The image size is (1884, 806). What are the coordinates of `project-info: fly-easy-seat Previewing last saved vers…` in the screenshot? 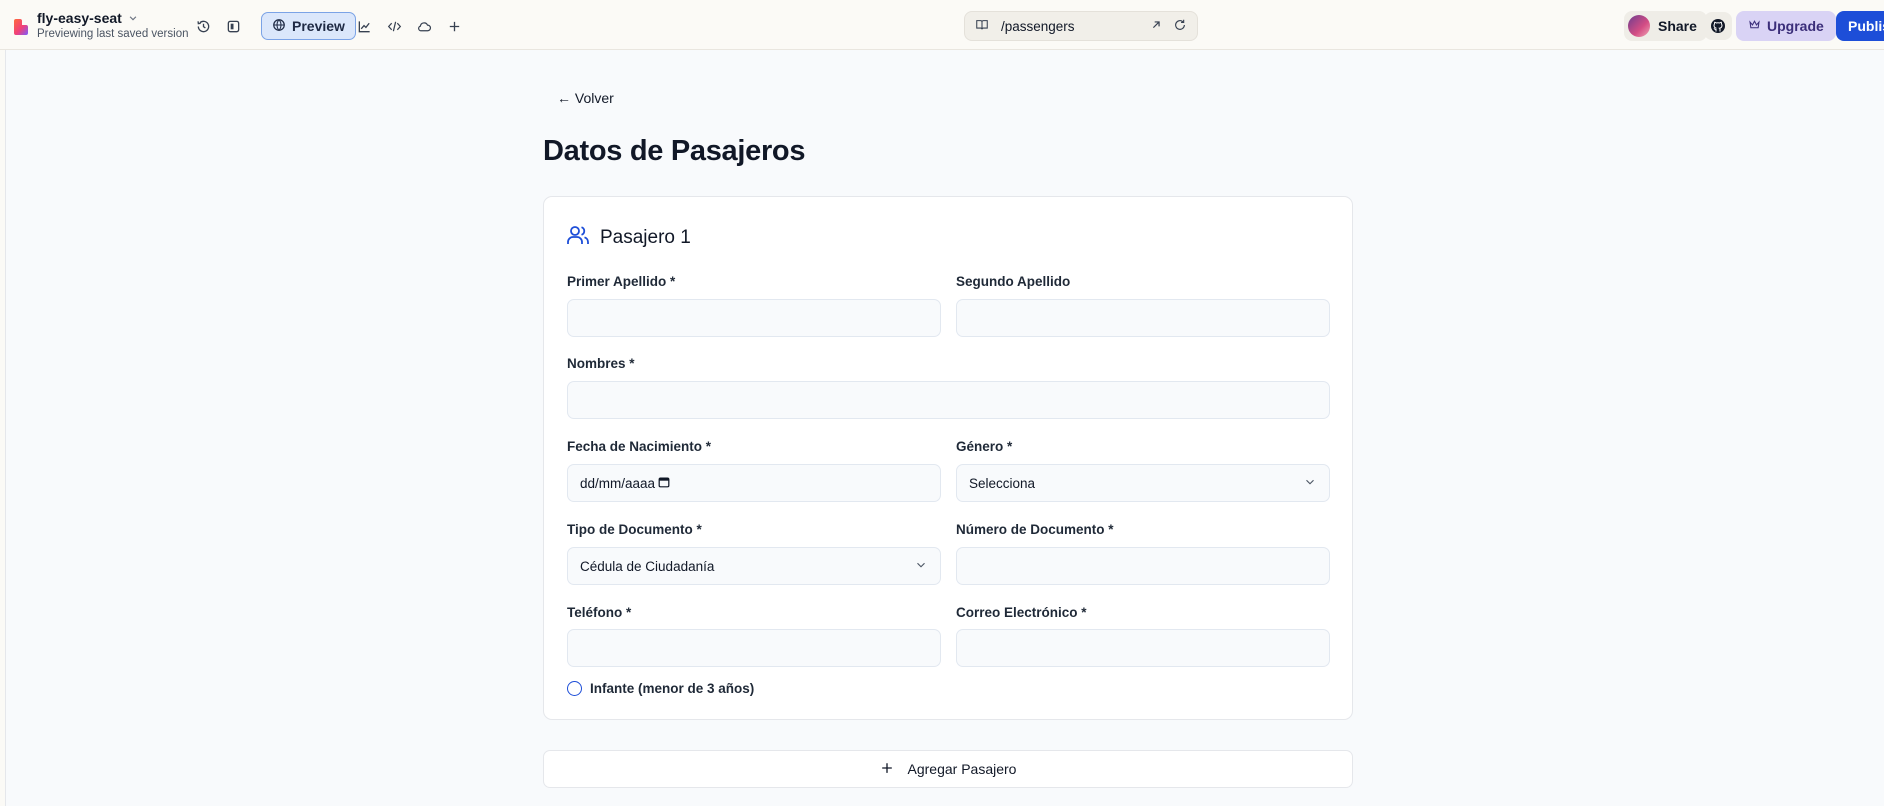 It's located at (113, 25).